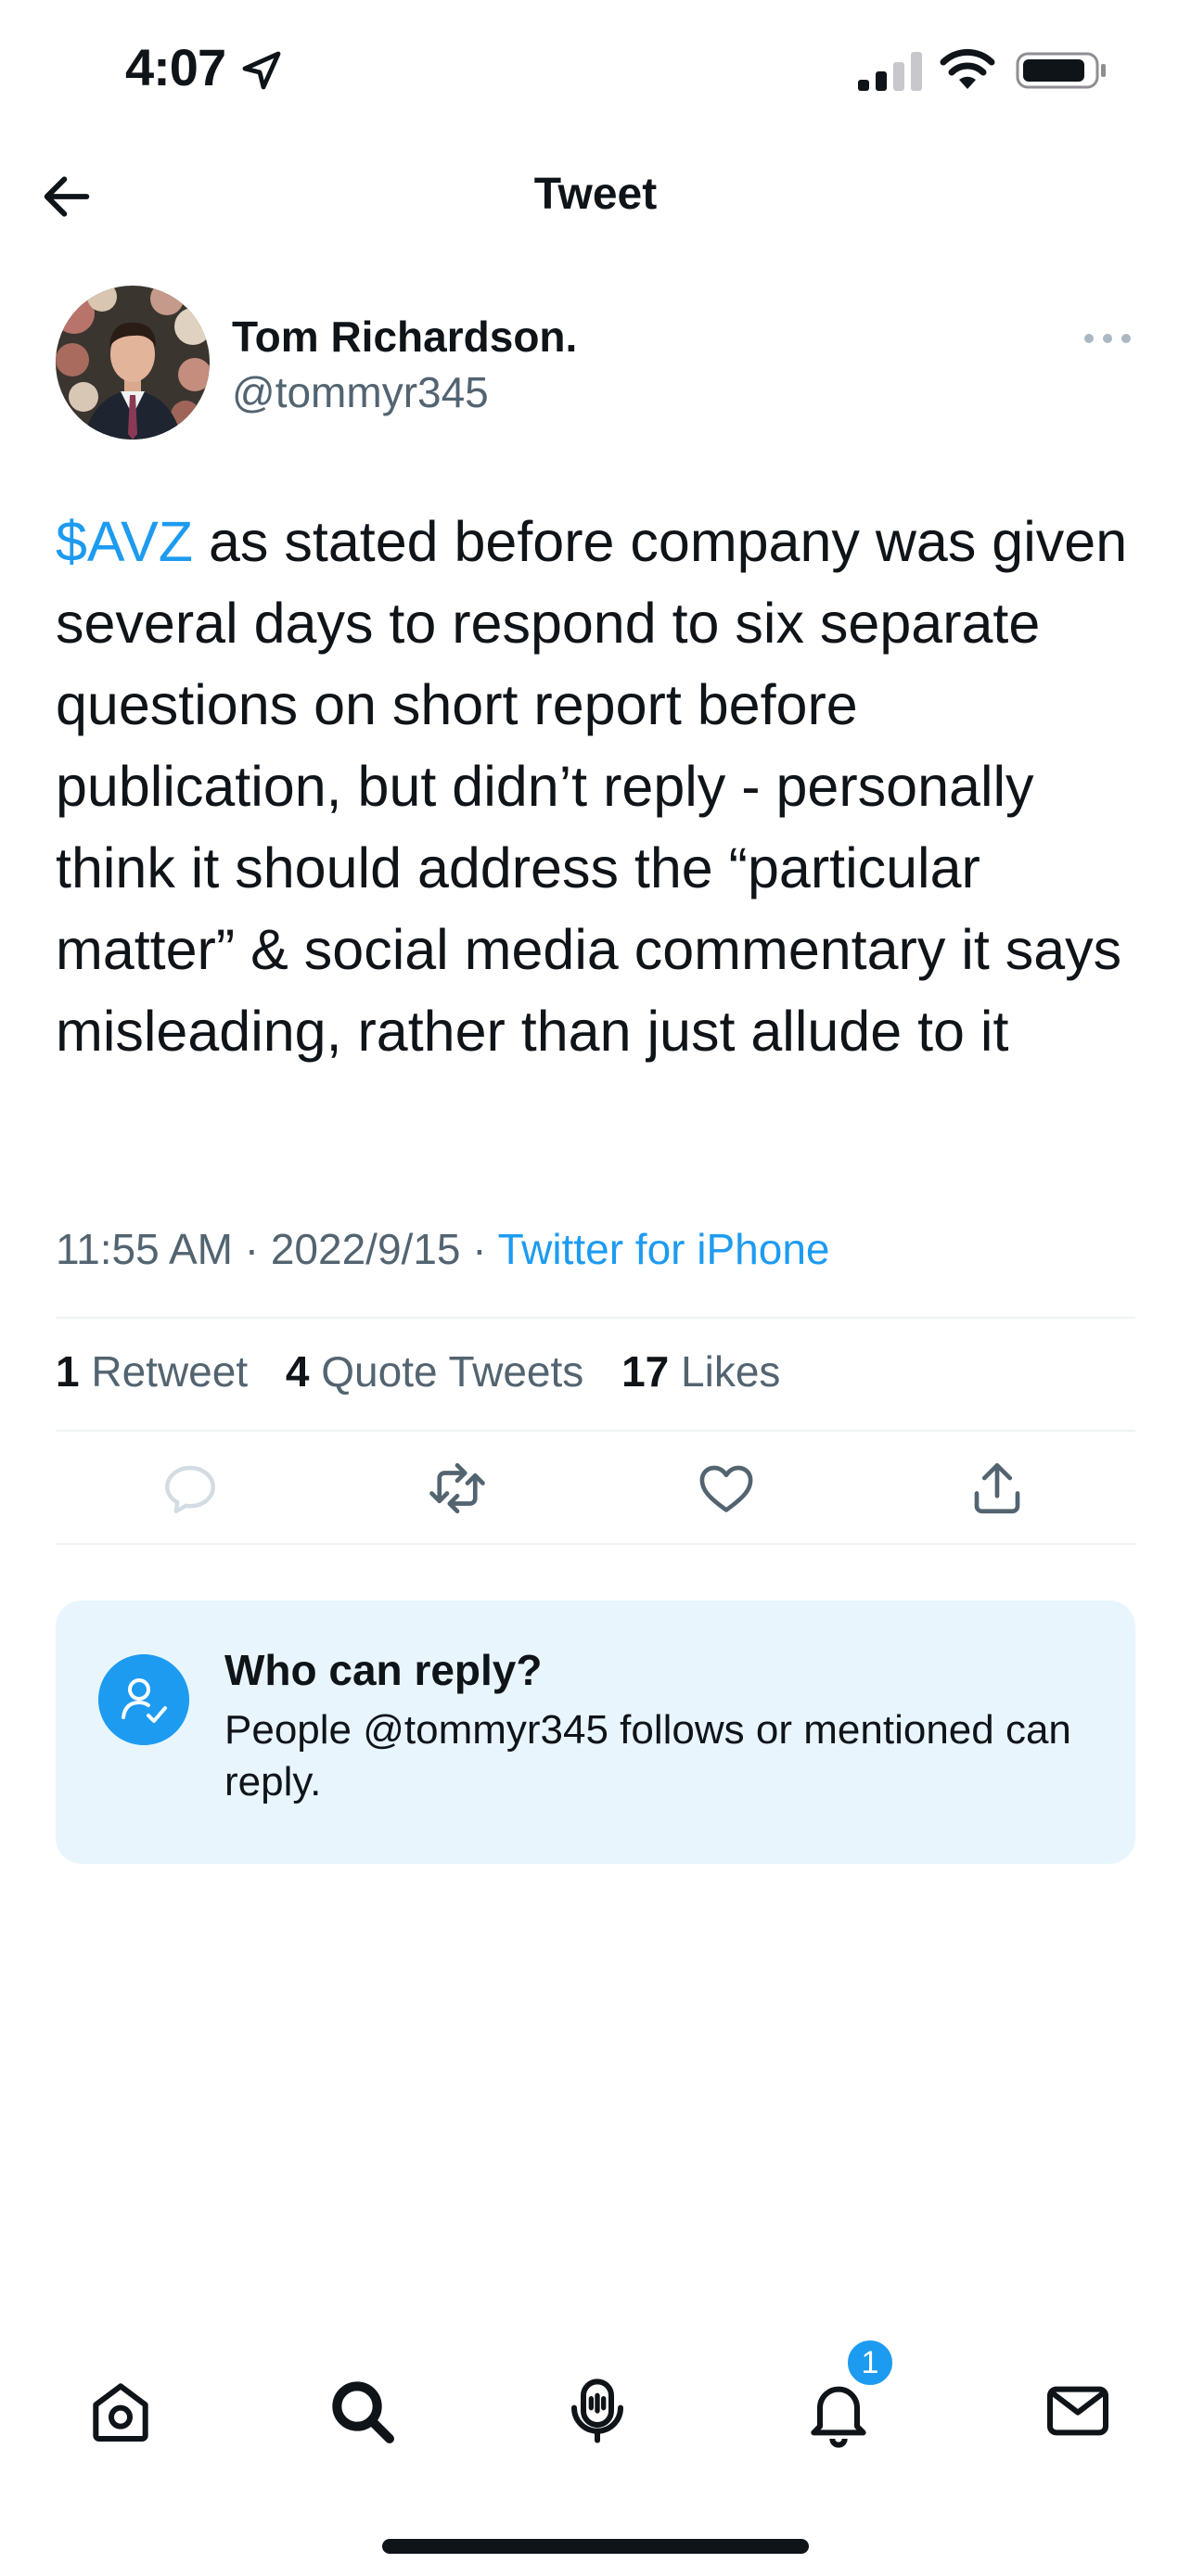  I want to click on avatar, so click(133, 363).